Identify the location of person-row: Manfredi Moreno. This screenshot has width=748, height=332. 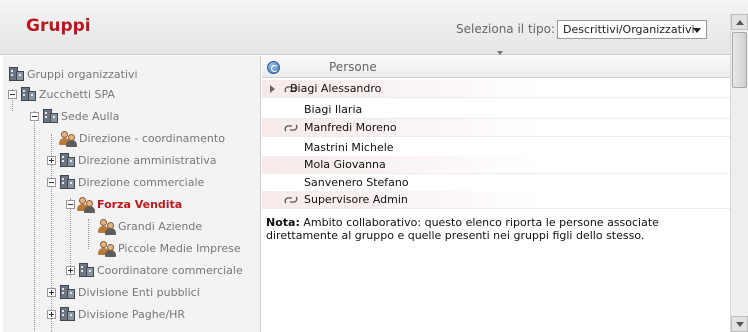
(496, 128).